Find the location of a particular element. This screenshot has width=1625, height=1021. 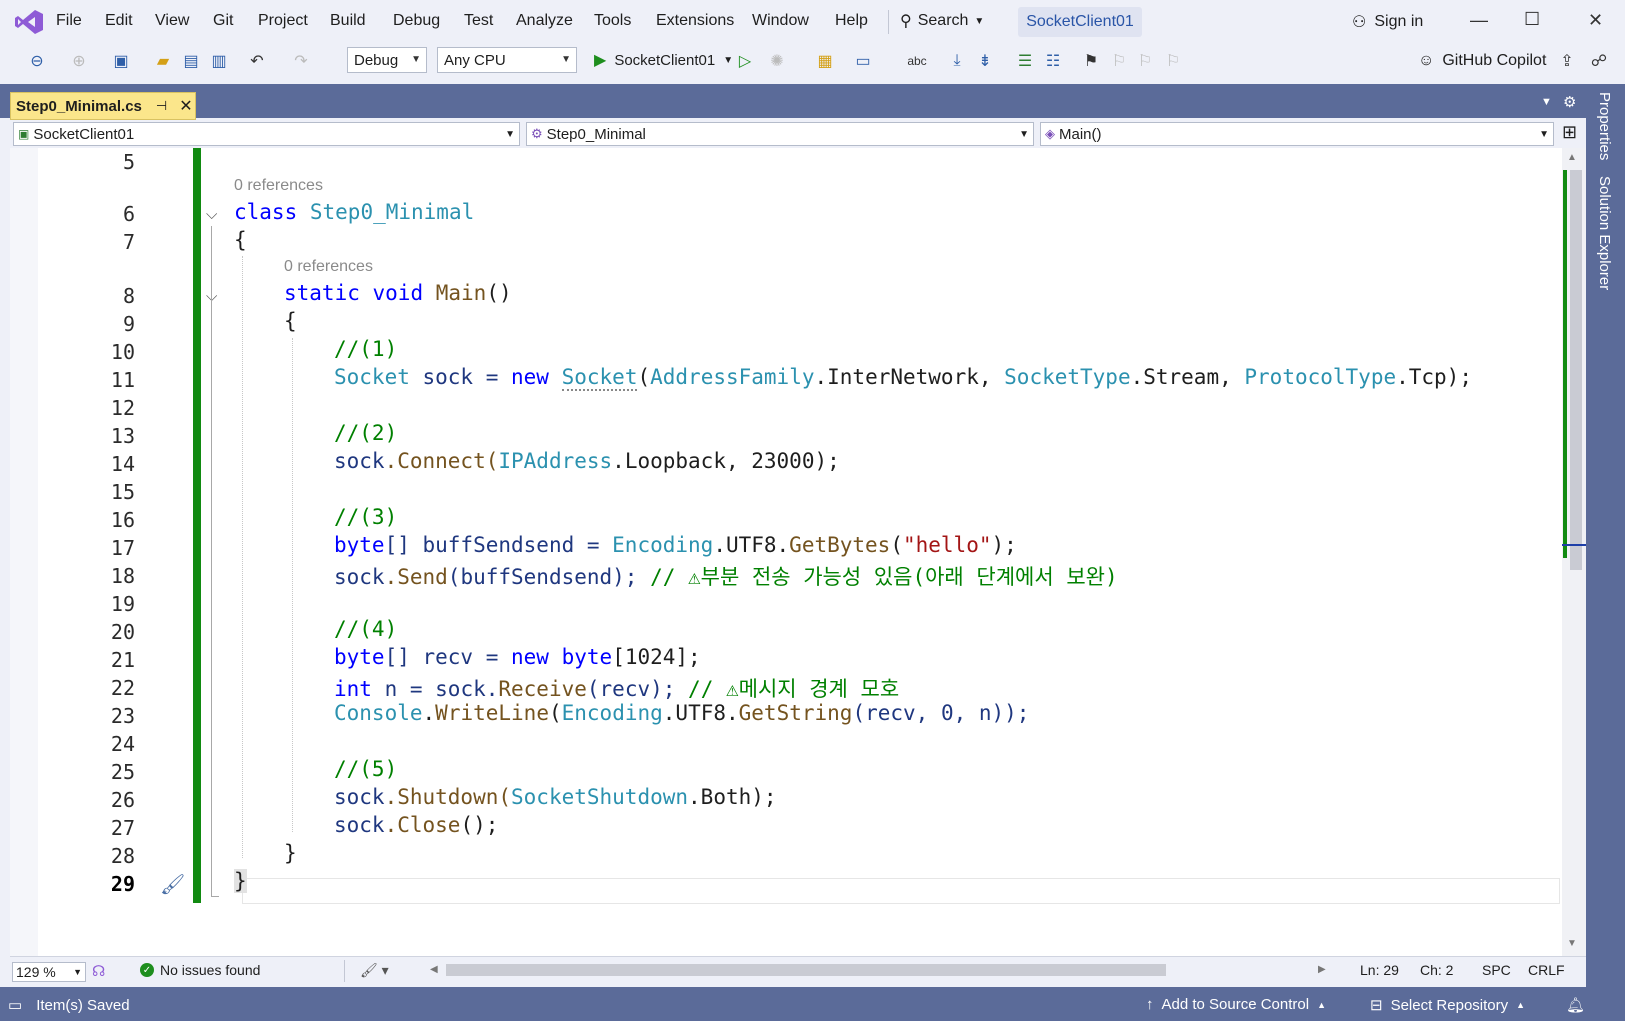

maximize-icon: ☐ is located at coordinates (1532, 19).